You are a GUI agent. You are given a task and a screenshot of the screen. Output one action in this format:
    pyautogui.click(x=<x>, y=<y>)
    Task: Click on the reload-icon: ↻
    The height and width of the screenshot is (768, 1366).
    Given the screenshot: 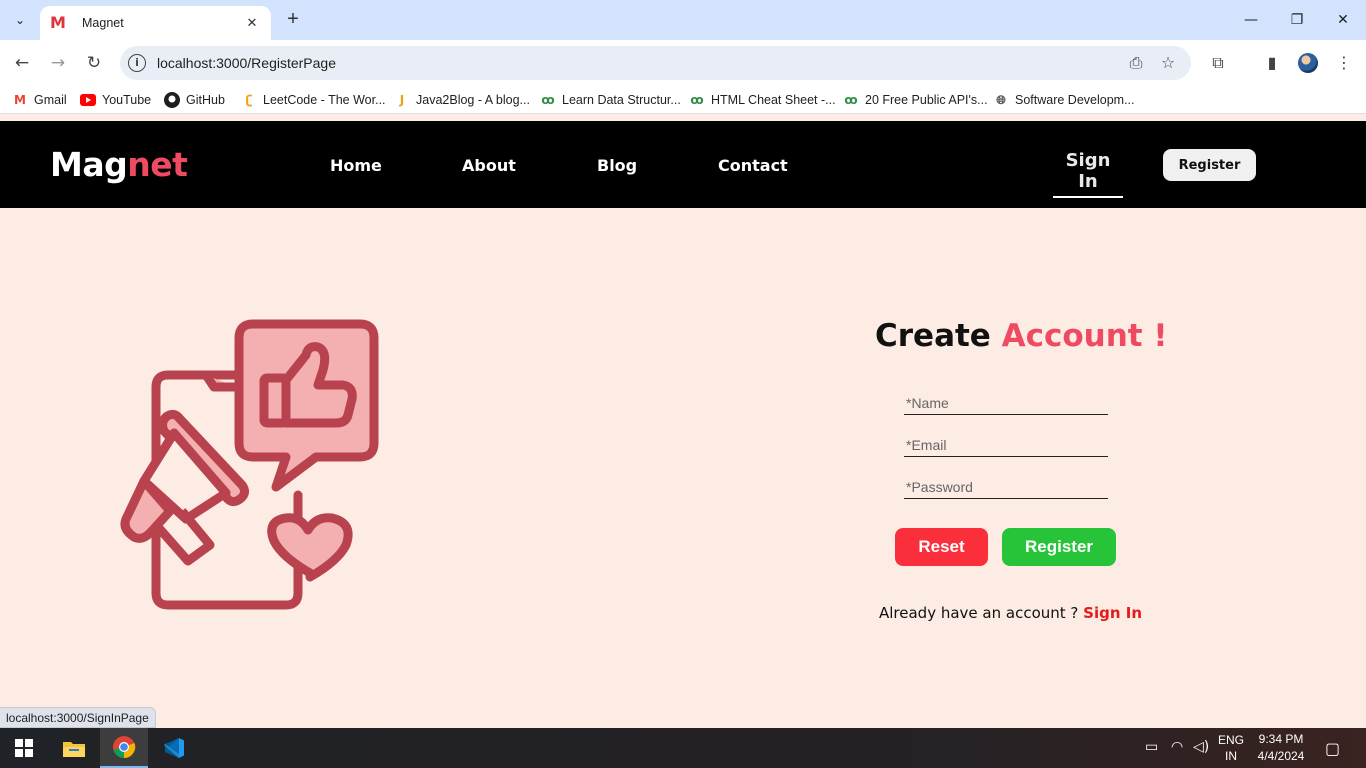 What is the action you would take?
    pyautogui.click(x=94, y=63)
    